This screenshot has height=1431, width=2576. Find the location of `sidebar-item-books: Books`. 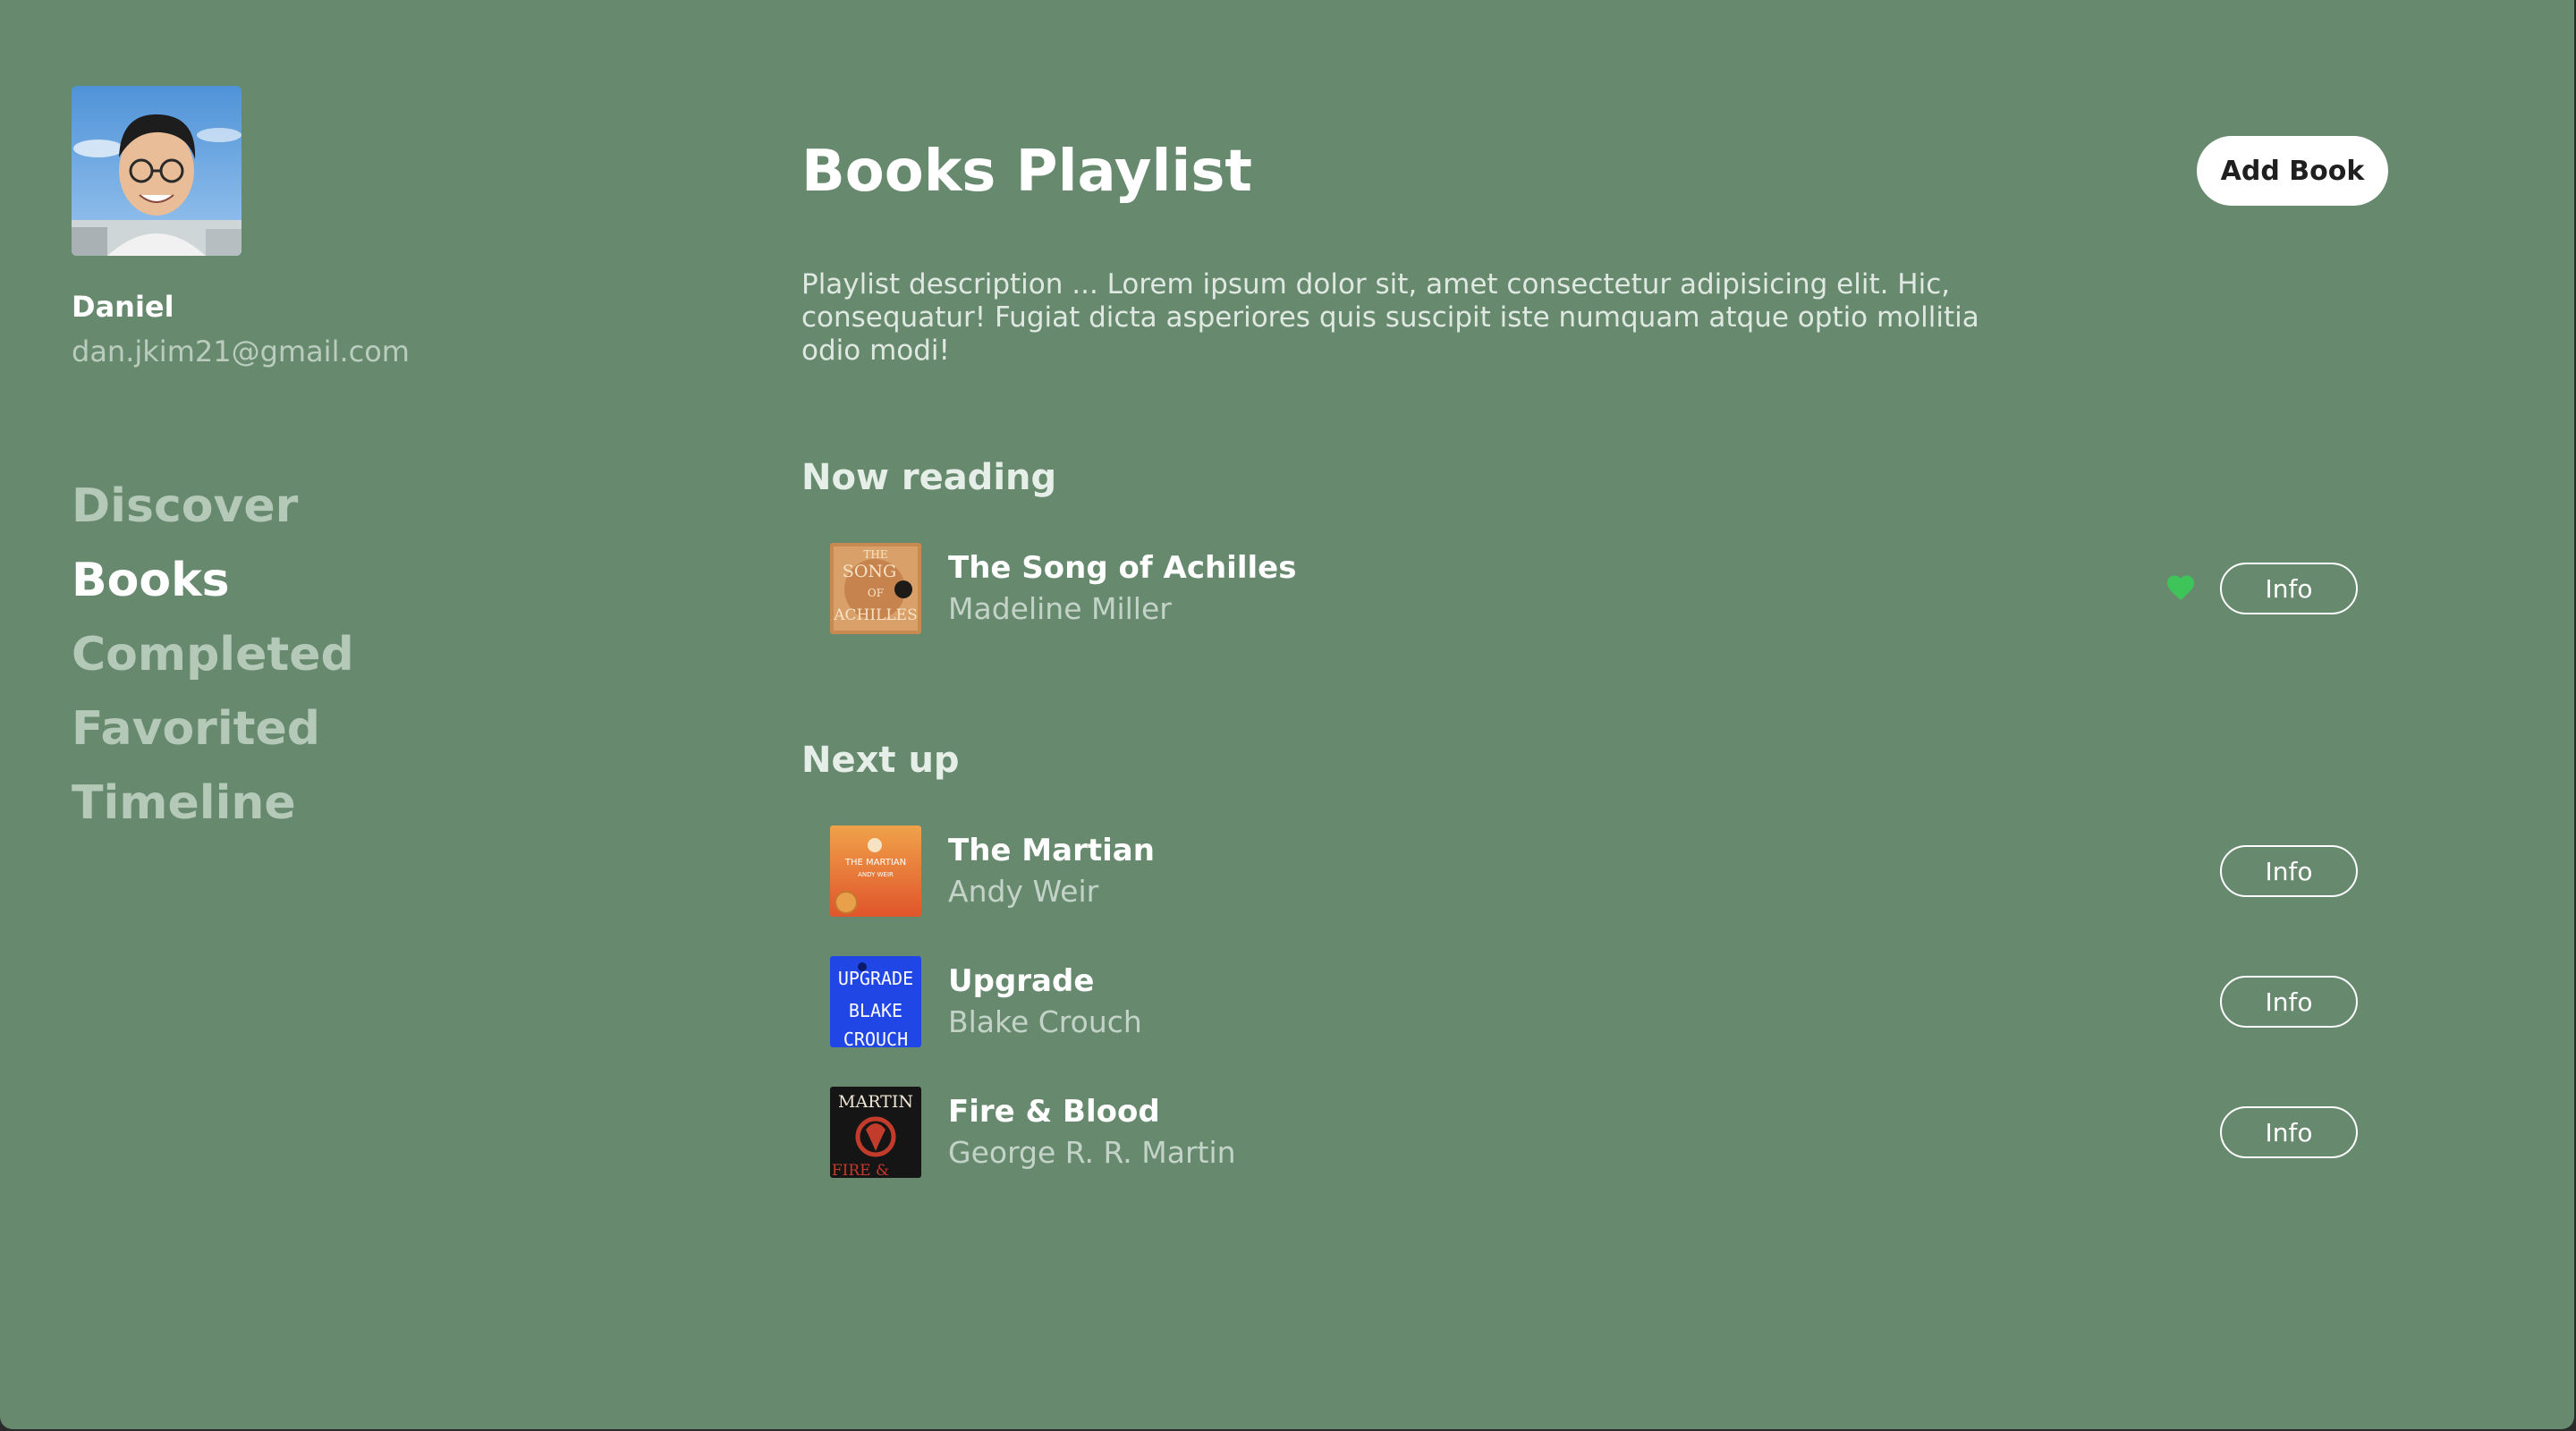

sidebar-item-books: Books is located at coordinates (358, 581).